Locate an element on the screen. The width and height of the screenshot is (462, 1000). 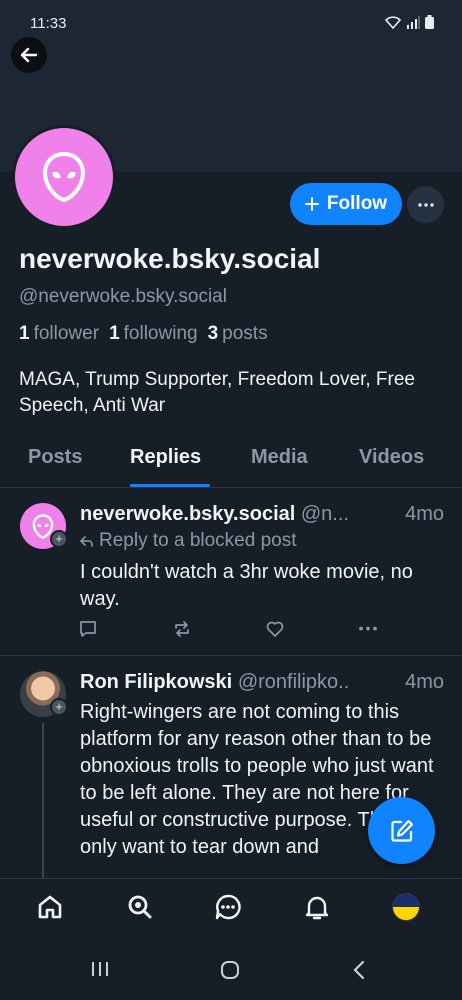
back-arrow-icon is located at coordinates (29, 55).